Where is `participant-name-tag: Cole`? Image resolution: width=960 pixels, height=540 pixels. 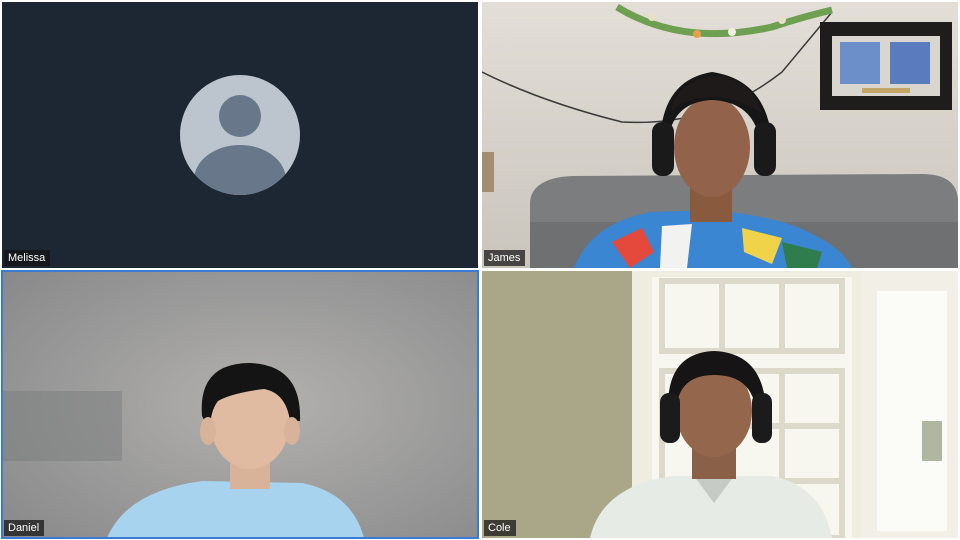 participant-name-tag: Cole is located at coordinates (500, 528).